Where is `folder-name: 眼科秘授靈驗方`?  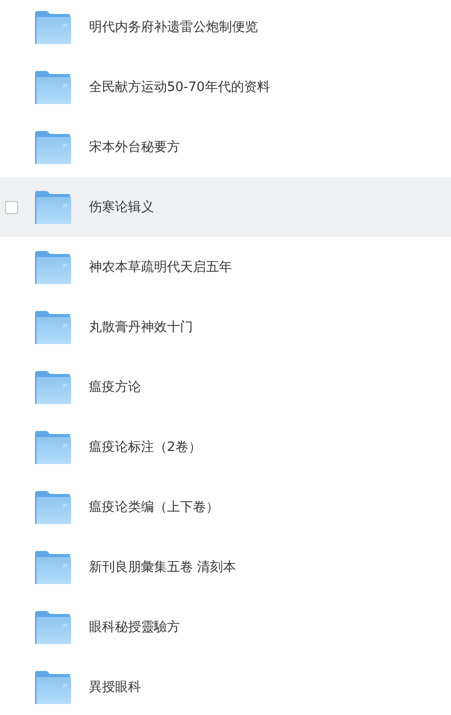 folder-name: 眼科秘授靈驗方 is located at coordinates (134, 627).